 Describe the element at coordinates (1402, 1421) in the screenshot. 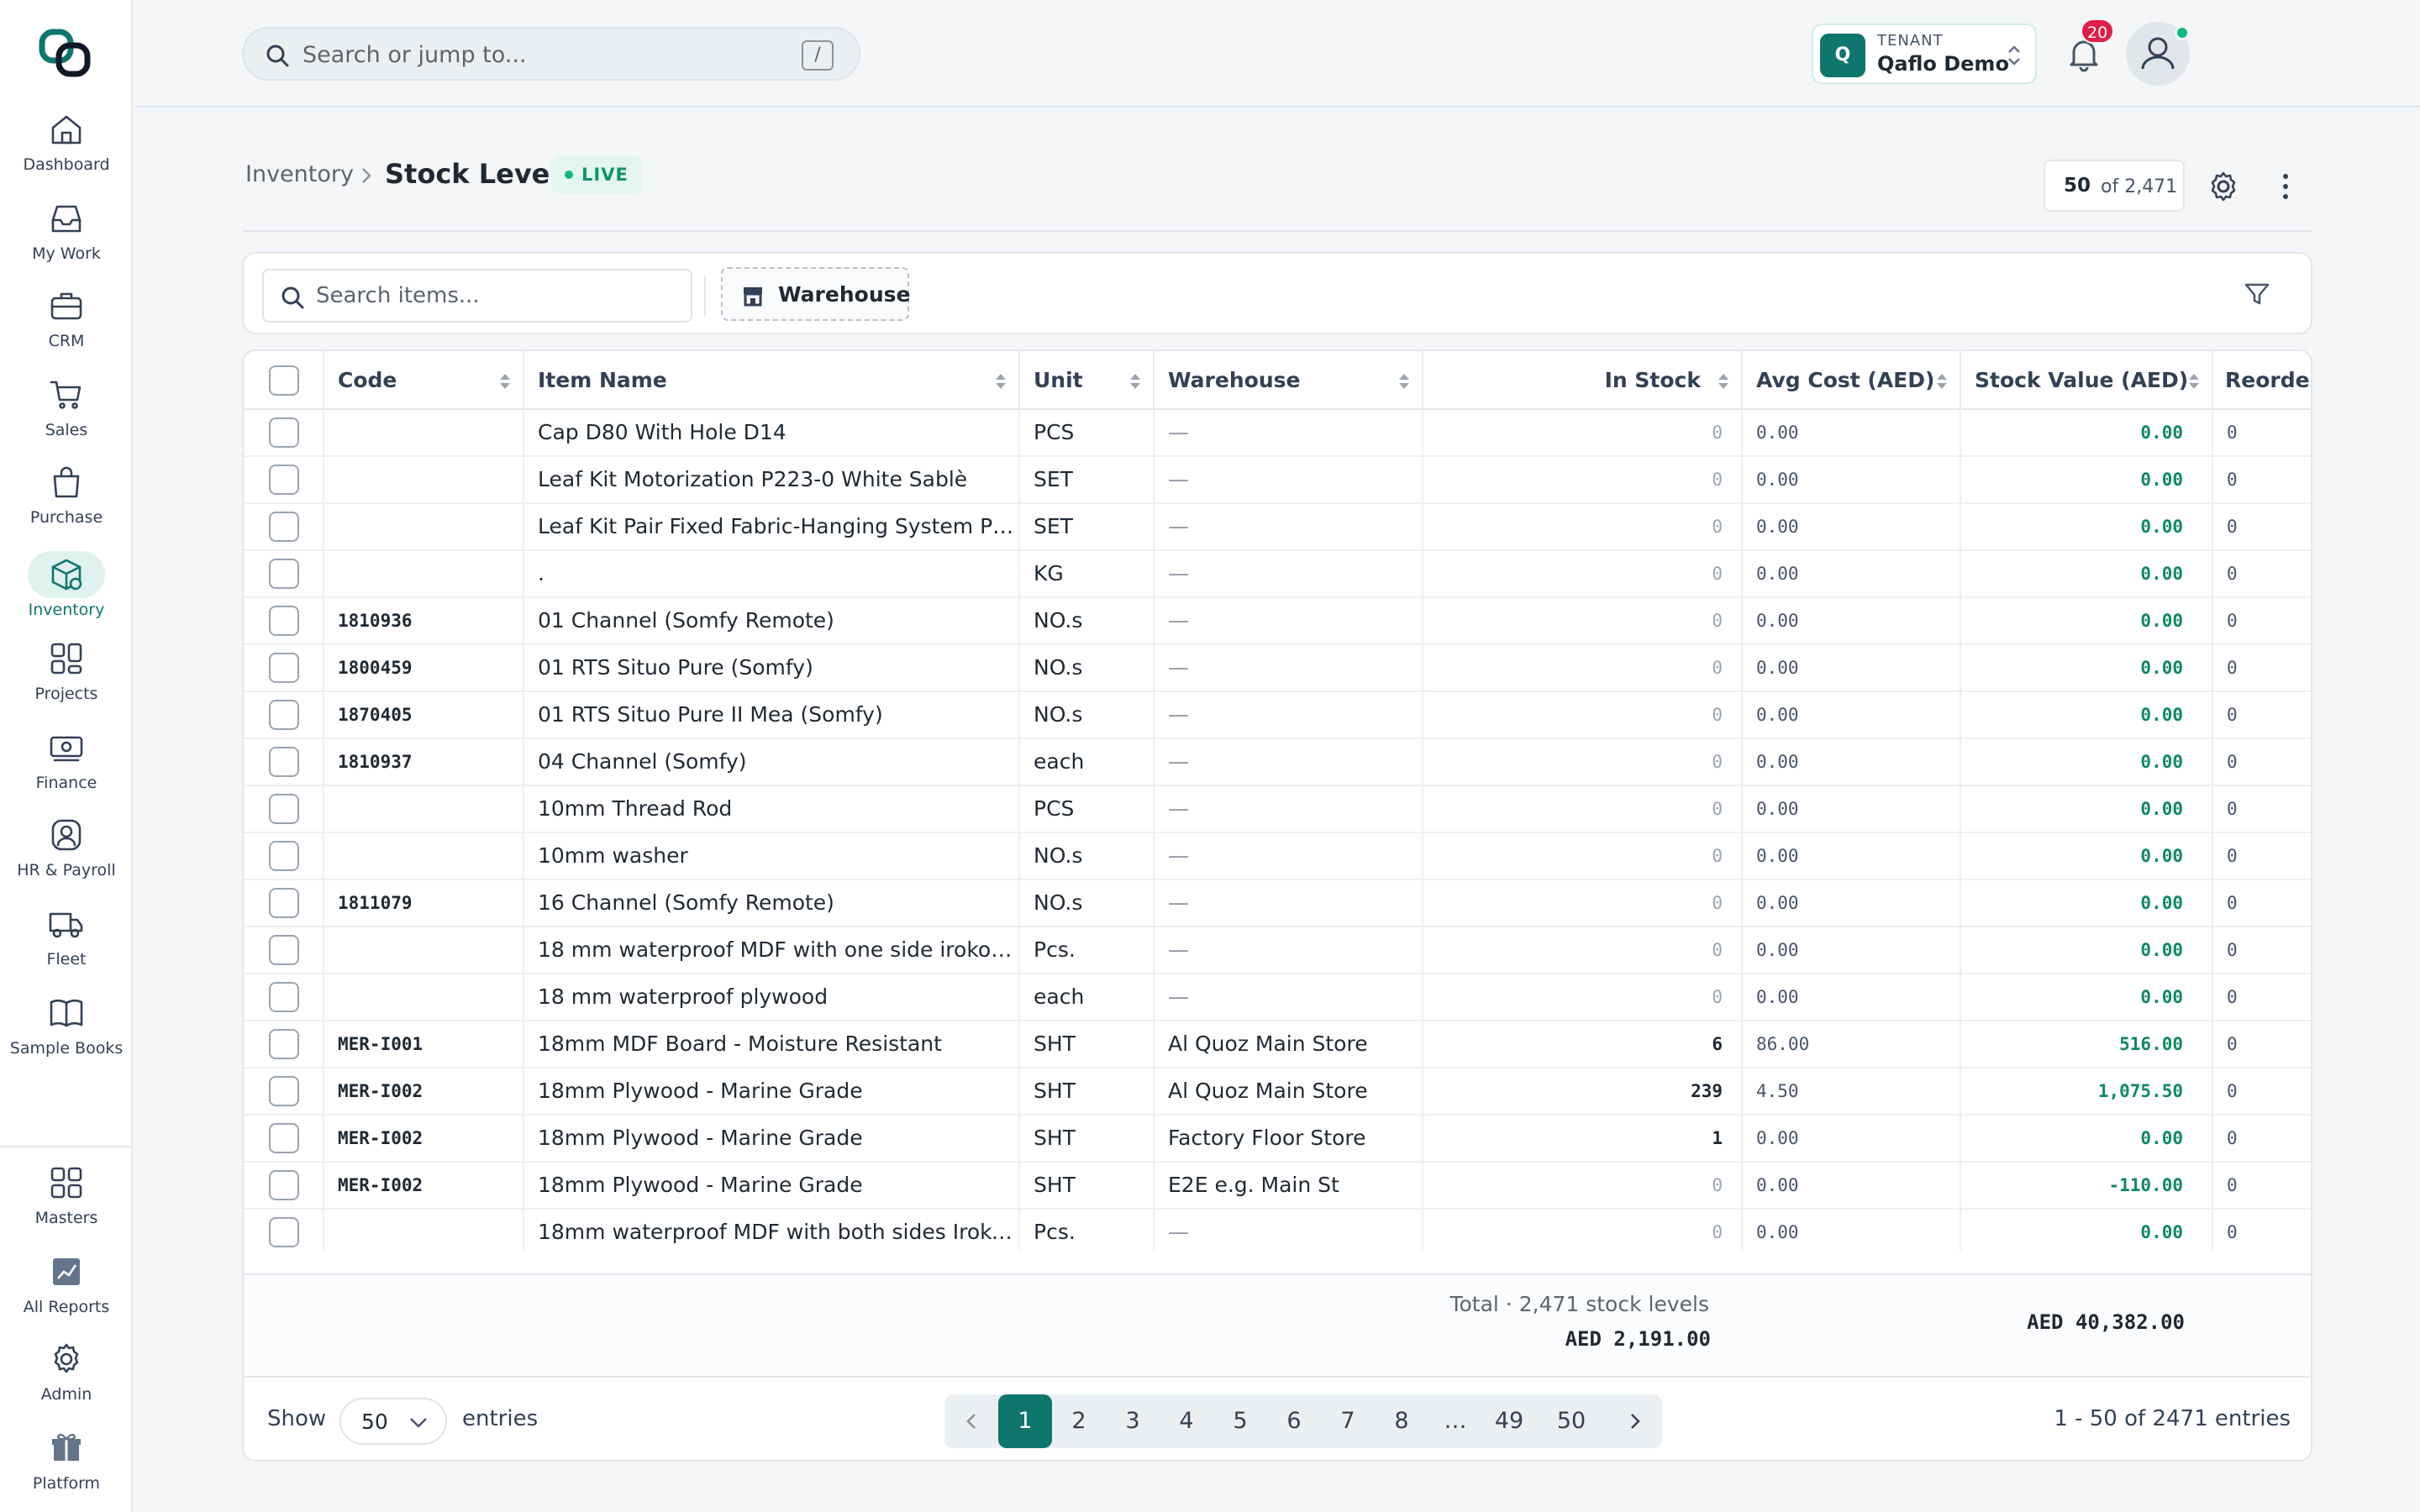

I see `page-button-8: 8` at that location.